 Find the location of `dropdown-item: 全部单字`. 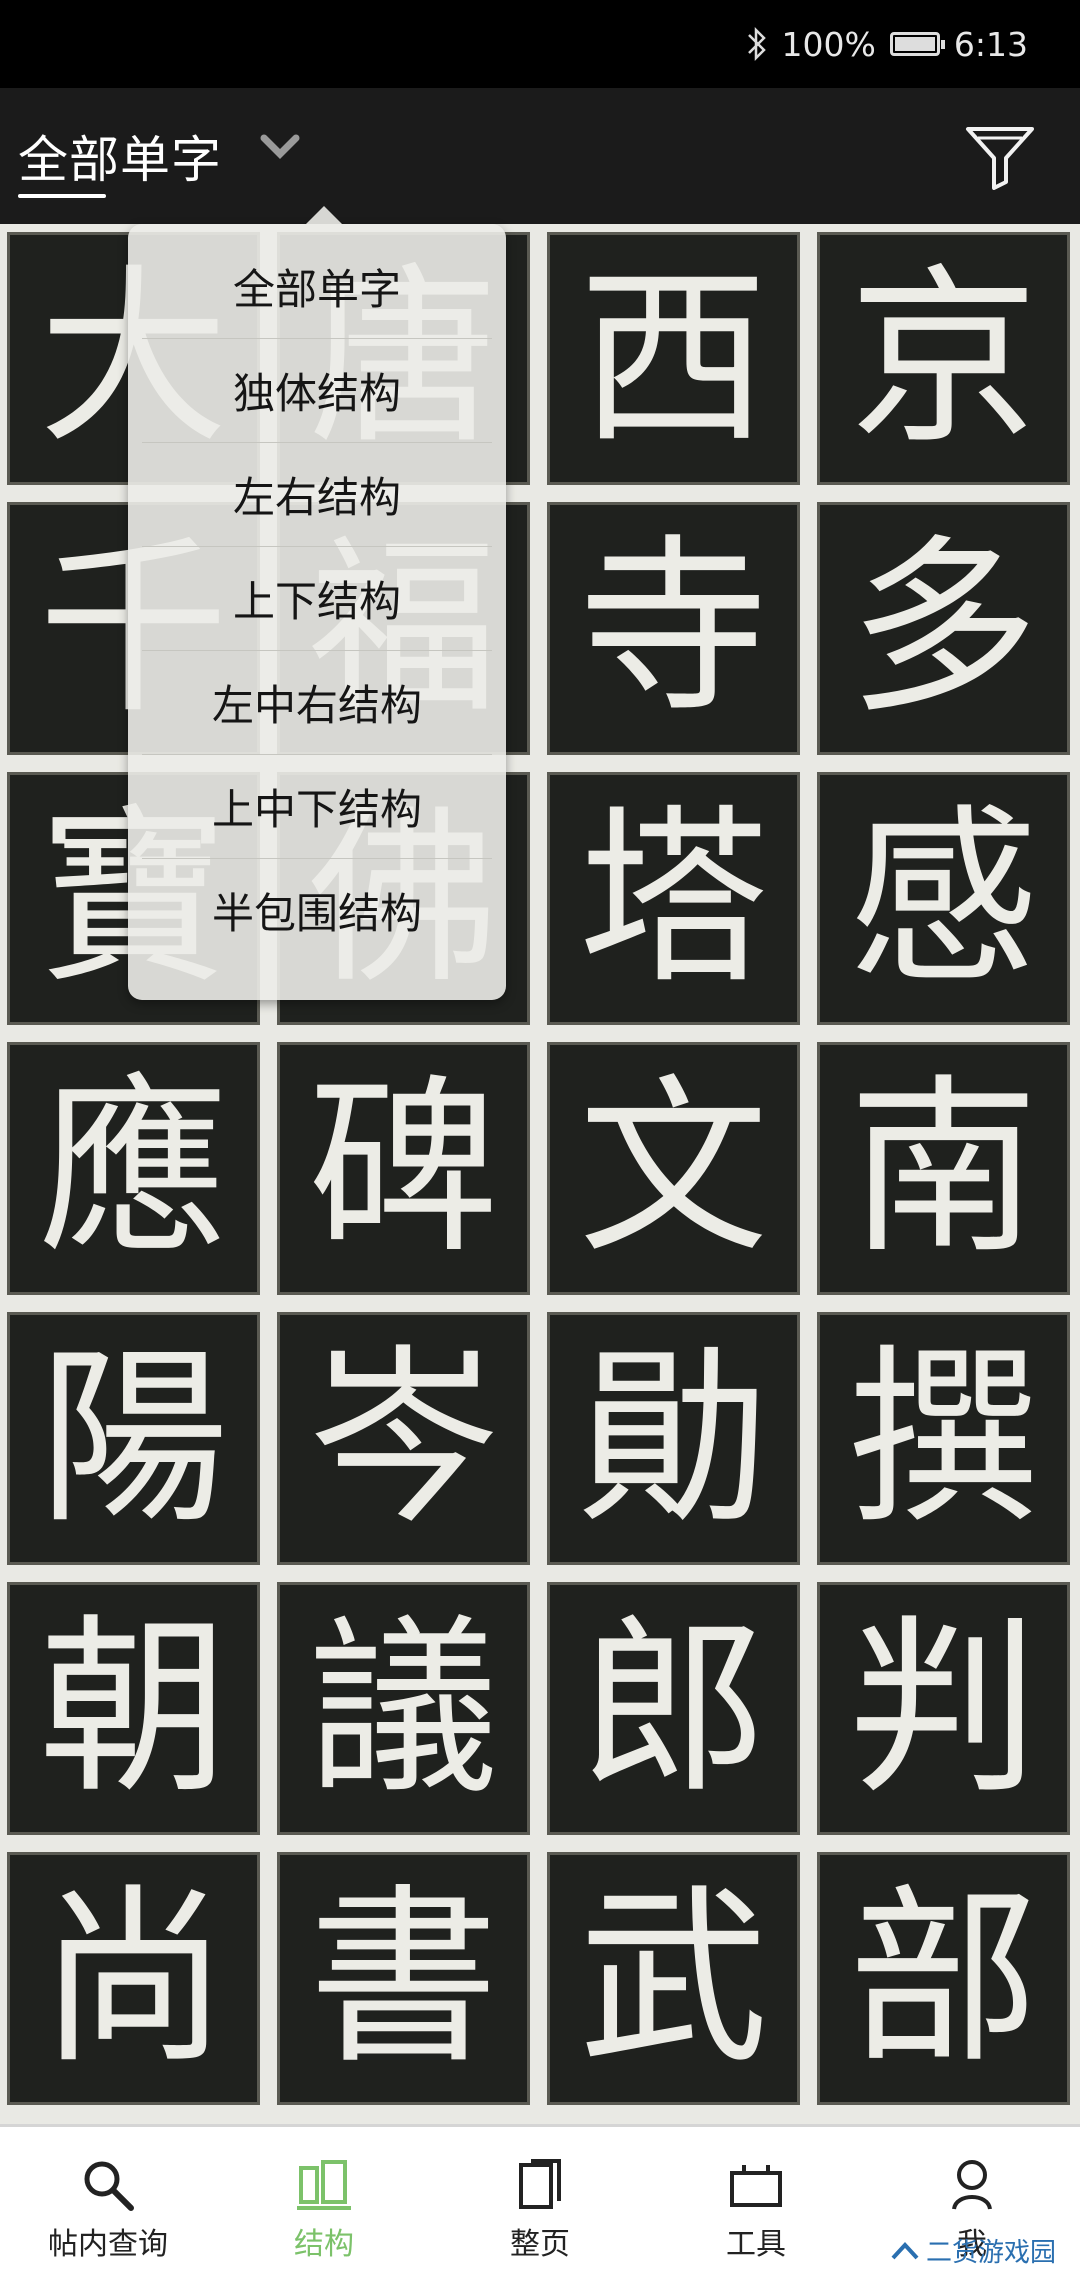

dropdown-item: 全部单字 is located at coordinates (317, 286).